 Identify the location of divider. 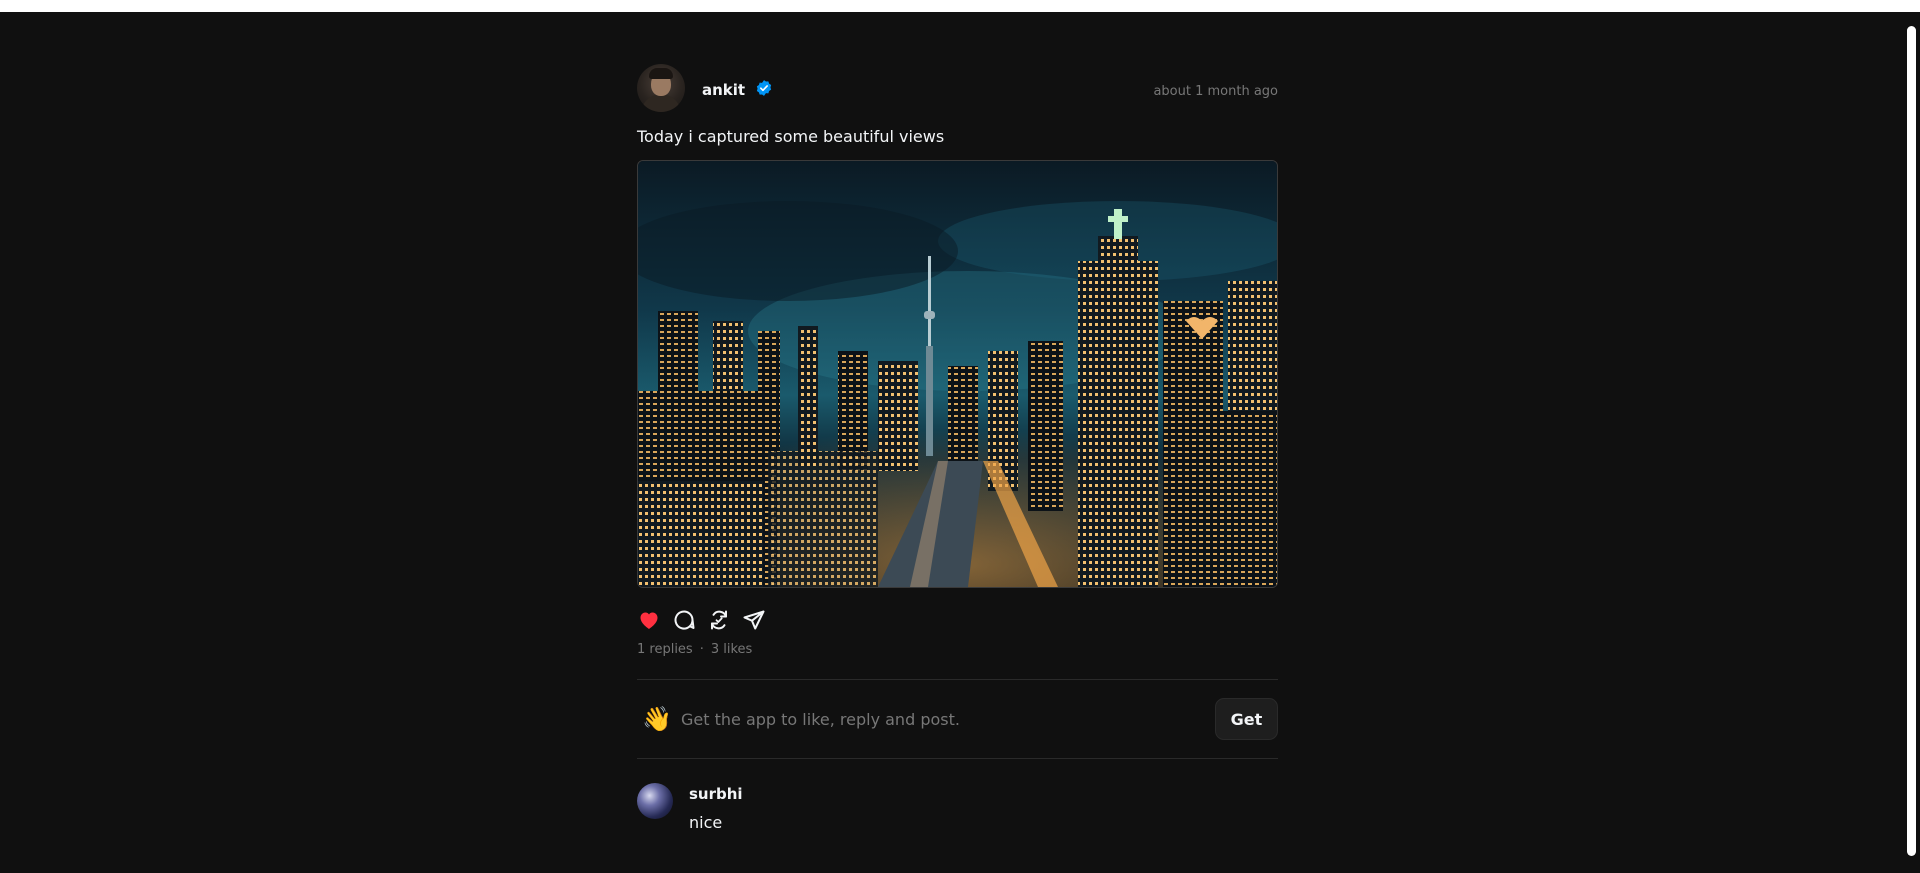
(957, 758).